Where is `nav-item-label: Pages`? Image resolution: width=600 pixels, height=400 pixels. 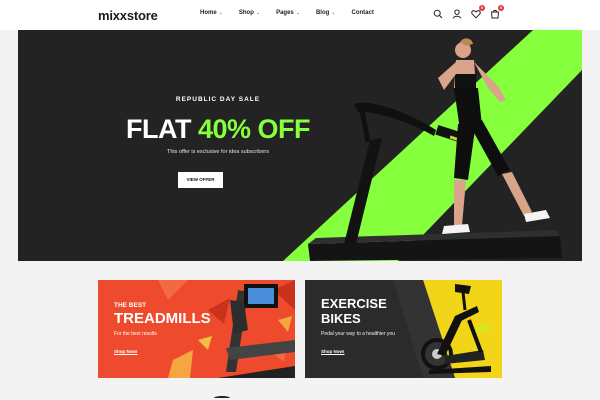 nav-item-label: Pages is located at coordinates (285, 13).